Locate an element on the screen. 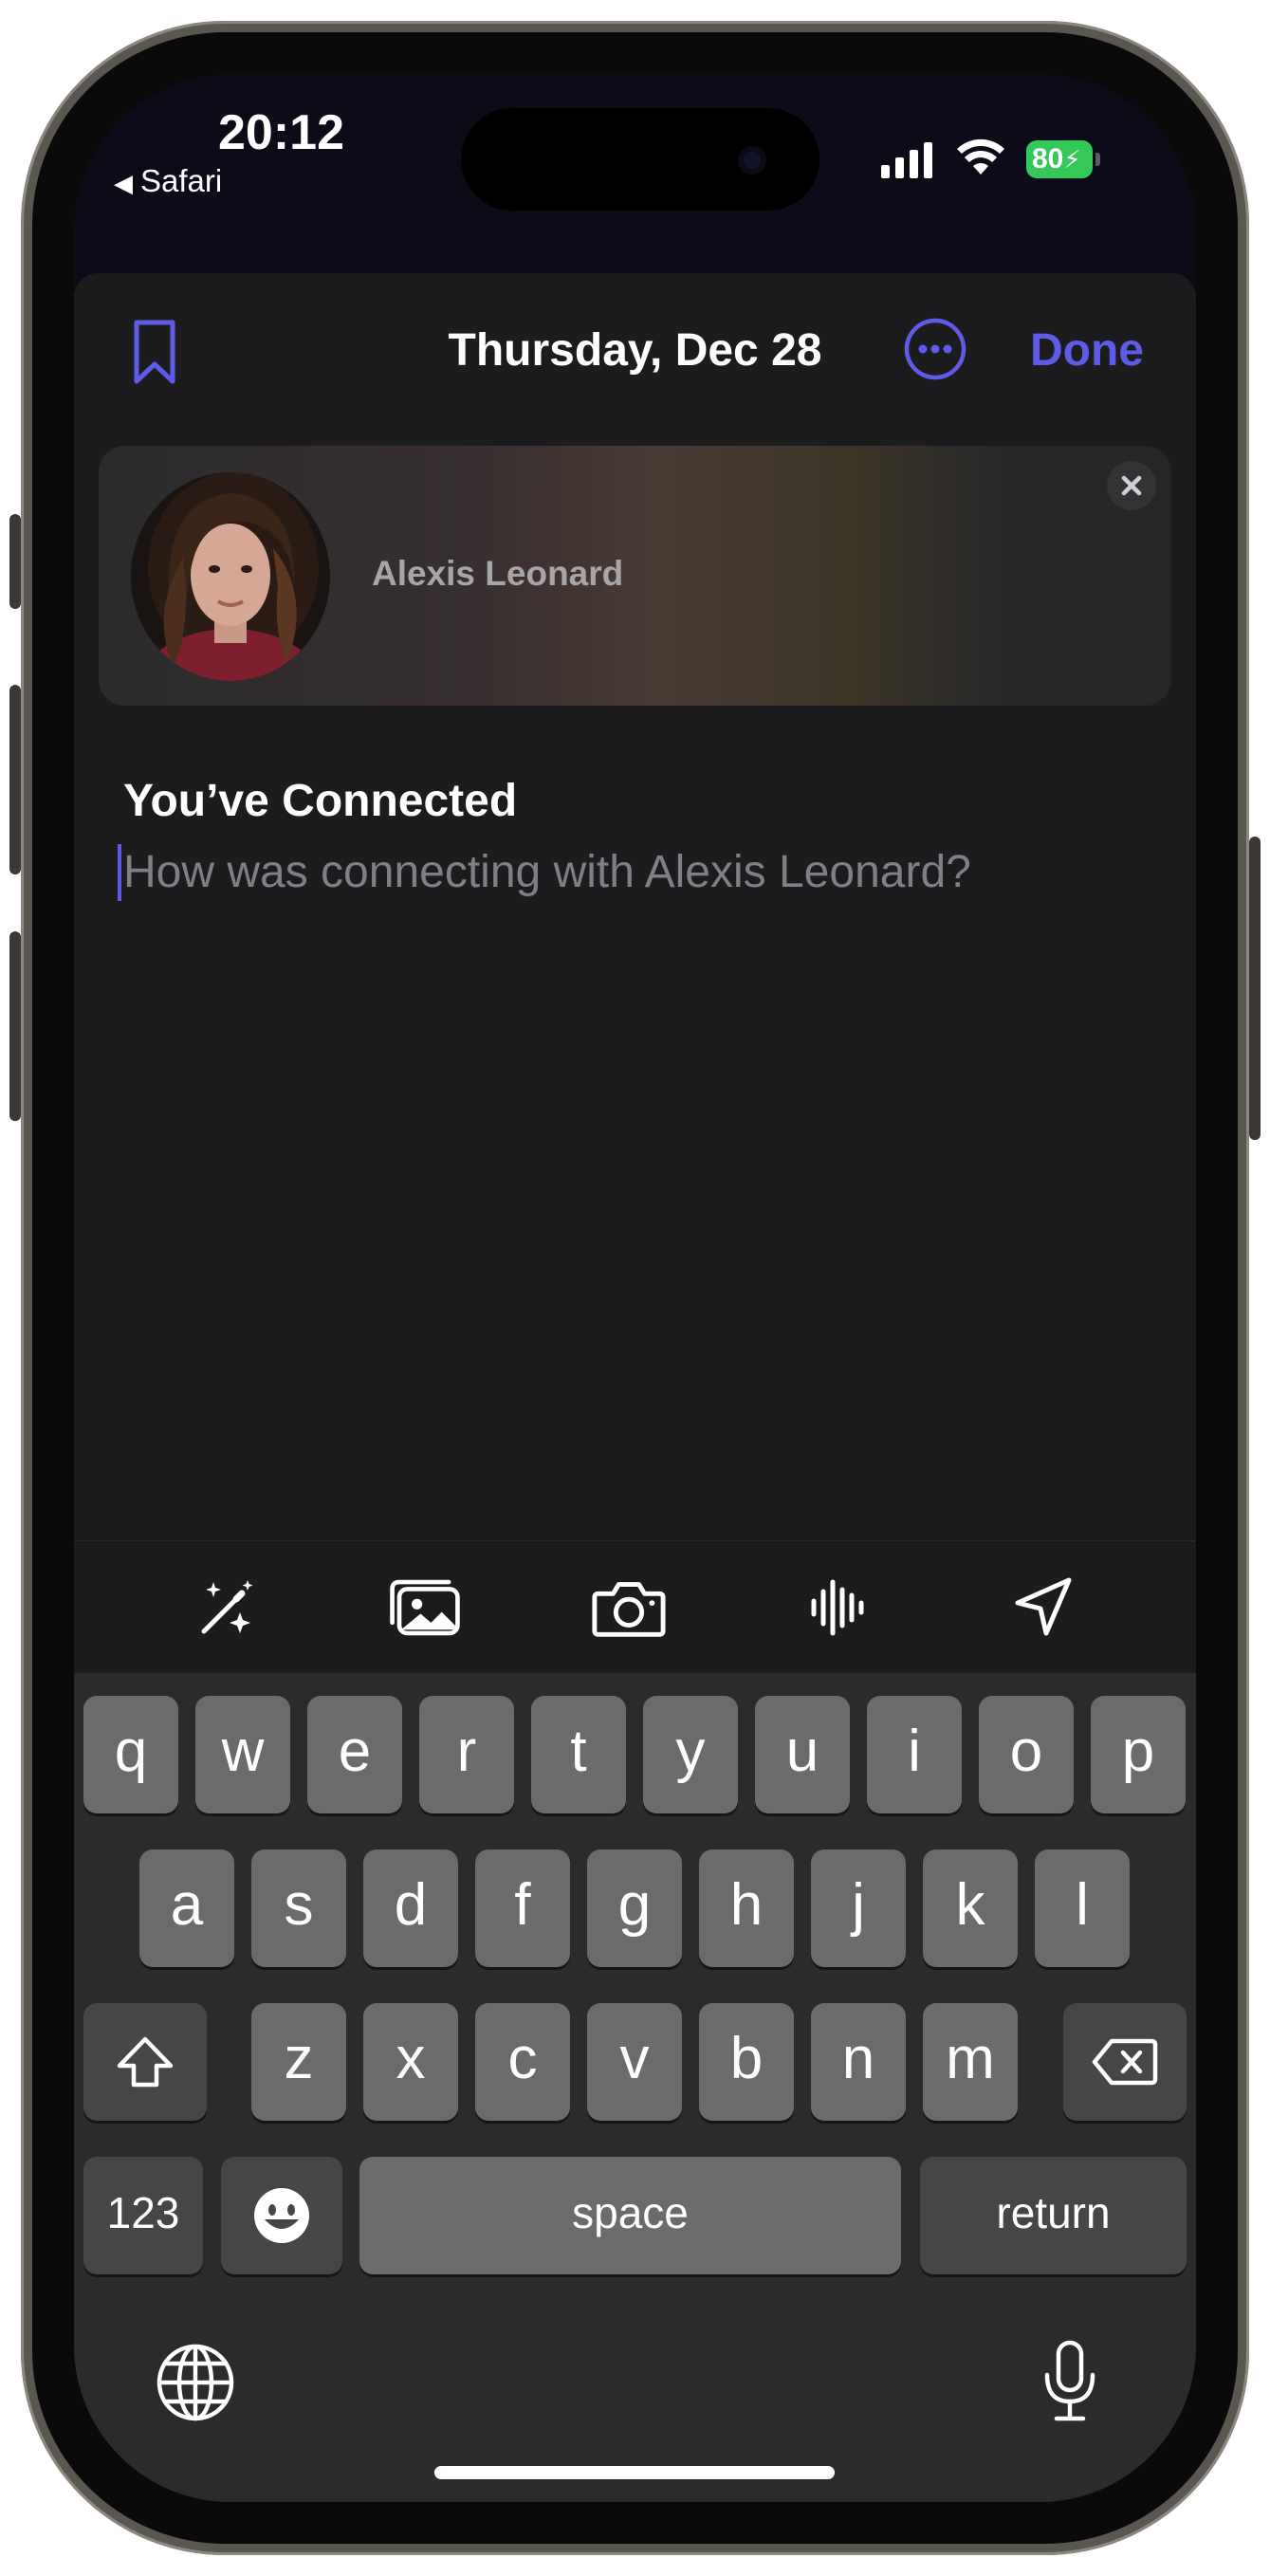 The width and height of the screenshot is (1270, 2576). contact-name: Alexis Leonard is located at coordinates (498, 573).